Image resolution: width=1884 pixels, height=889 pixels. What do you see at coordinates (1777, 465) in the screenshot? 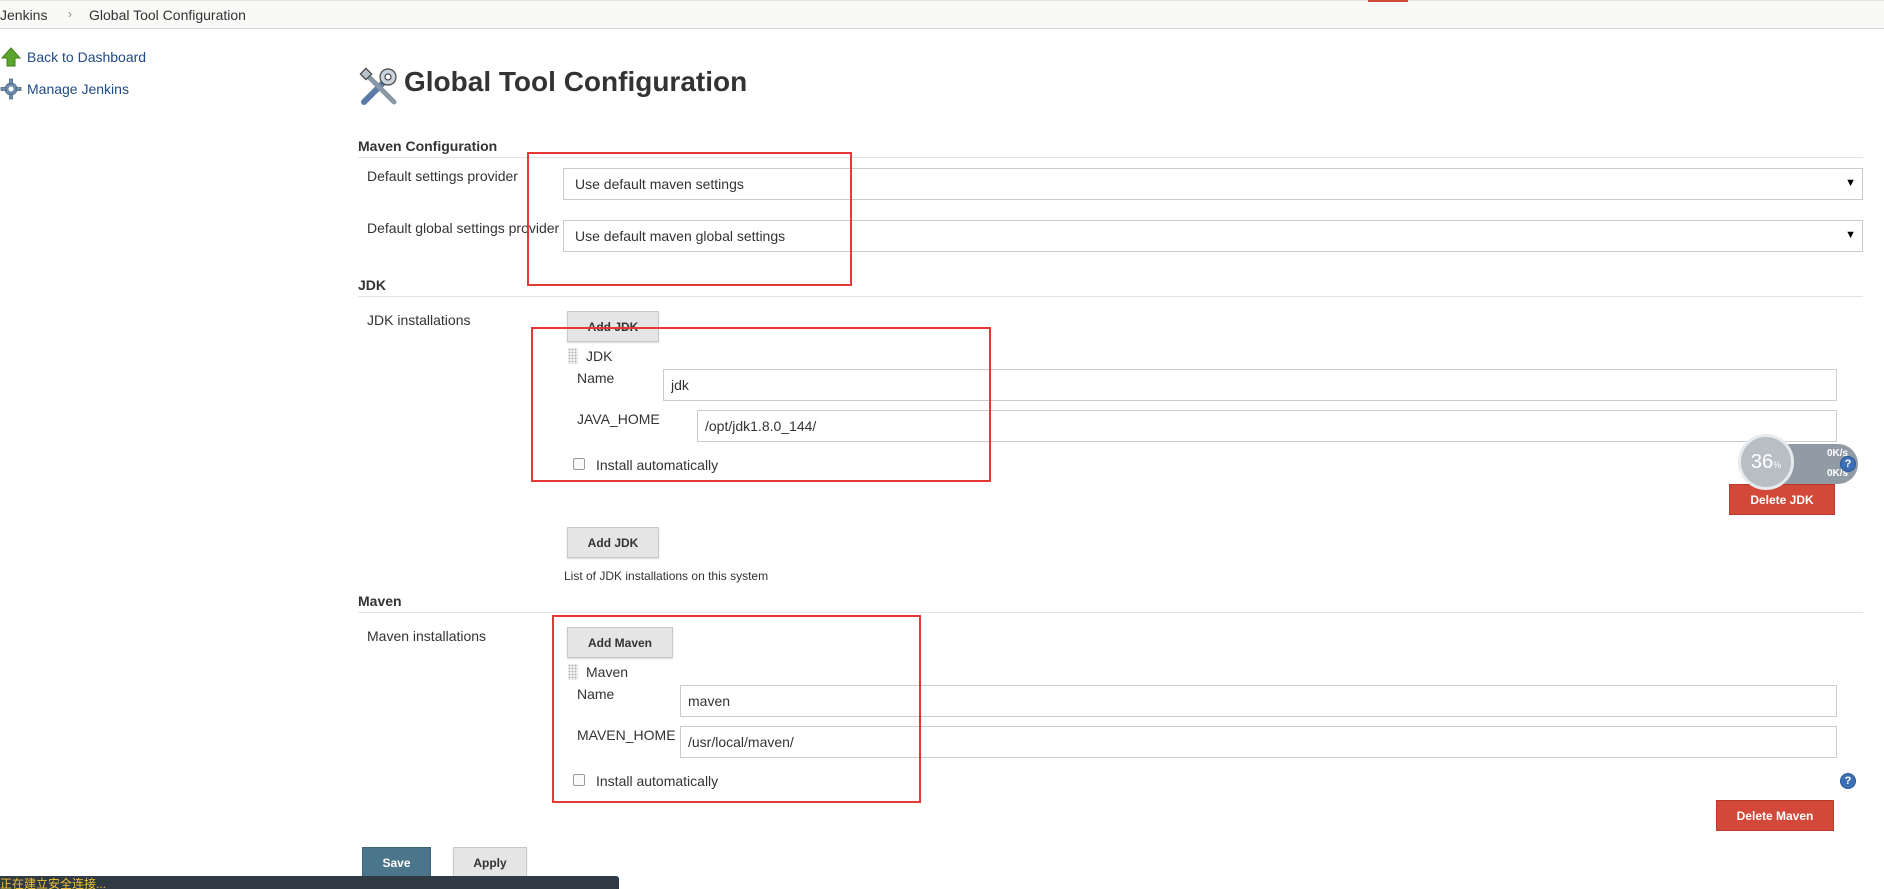
I see `speed-percent-unit: %` at bounding box center [1777, 465].